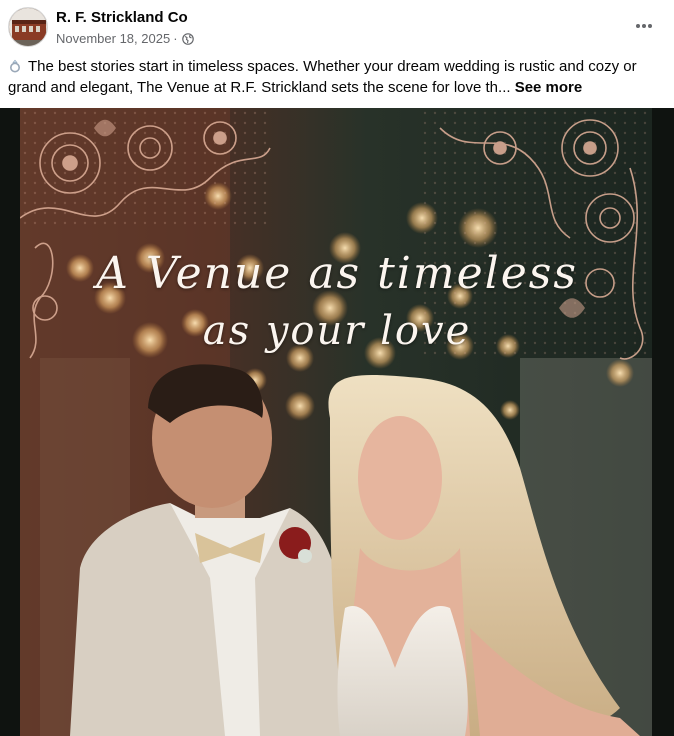  I want to click on overlay-headline-line2: as your love, so click(337, 331).